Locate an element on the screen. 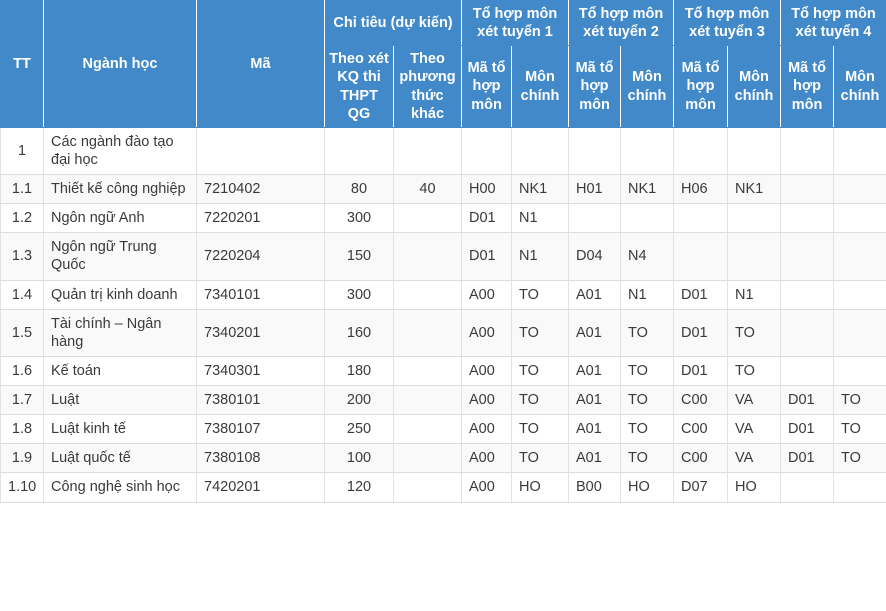 The image size is (886, 611). header-to-hop-4: Tổ hợp môn xét tuyển 4 is located at coordinates (833, 23).